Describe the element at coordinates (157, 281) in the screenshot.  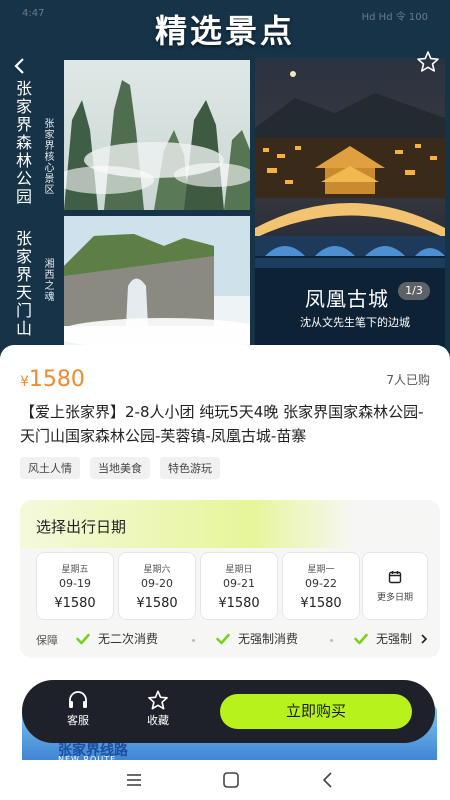
I see `tianmen-mountain-photo` at that location.